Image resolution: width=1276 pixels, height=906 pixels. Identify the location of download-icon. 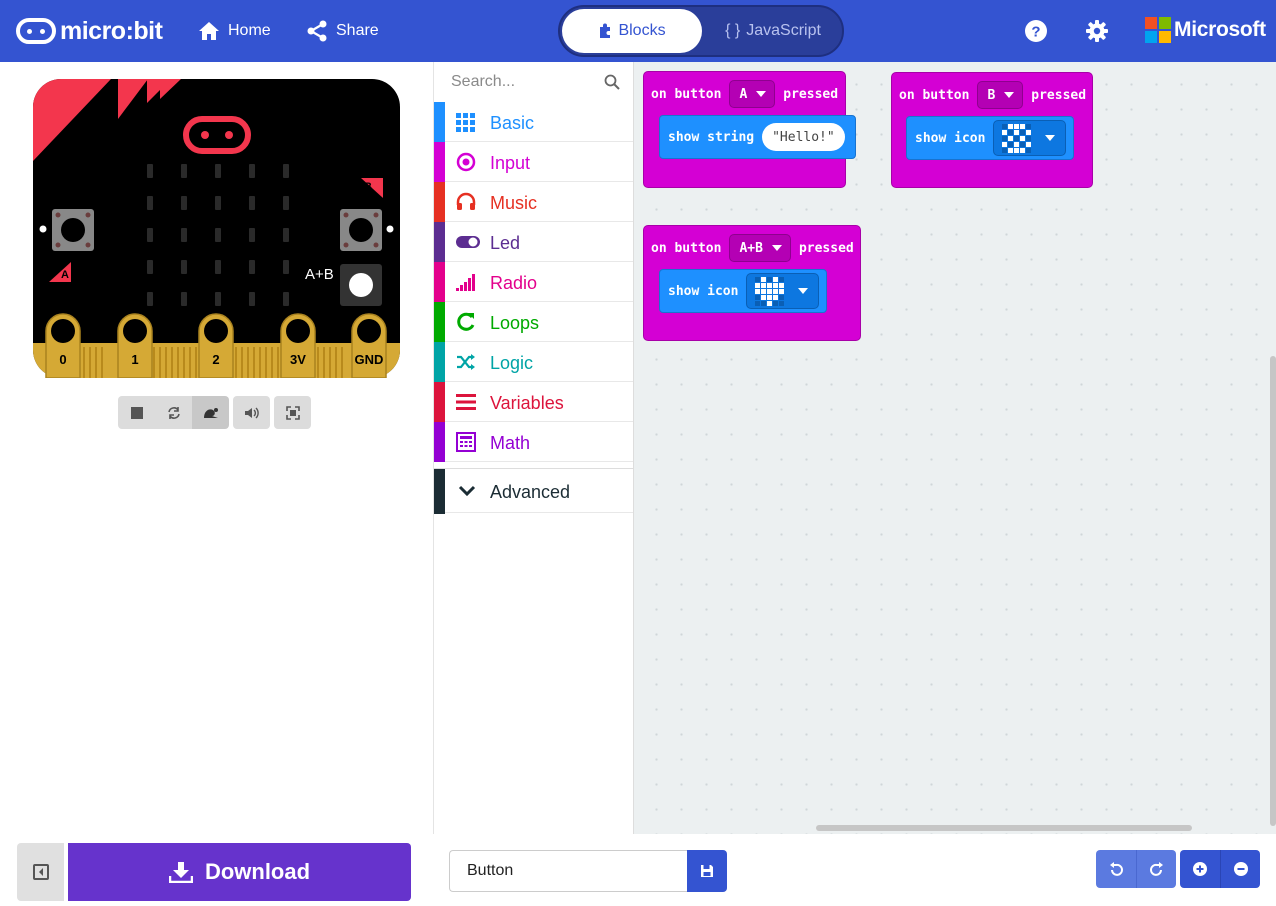
(180, 872).